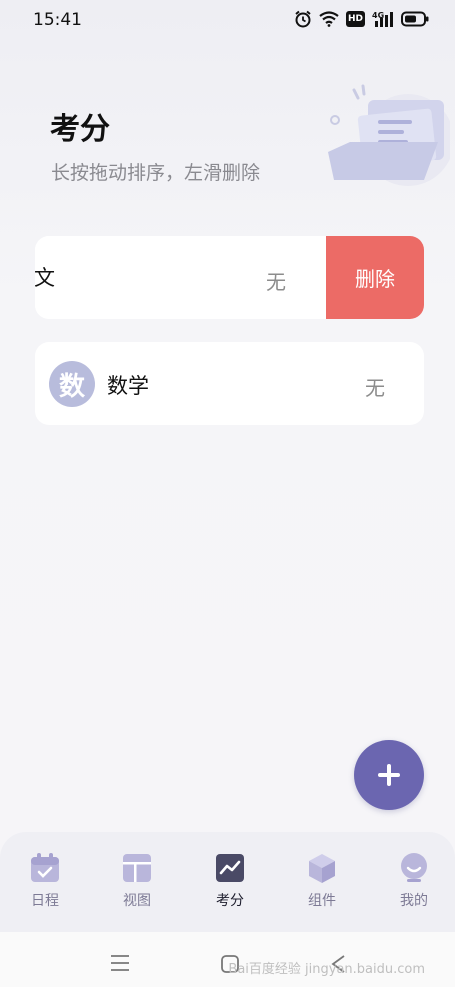 This screenshot has height=987, width=455. Describe the element at coordinates (414, 887) in the screenshot. I see `tab-me: 我的` at that location.